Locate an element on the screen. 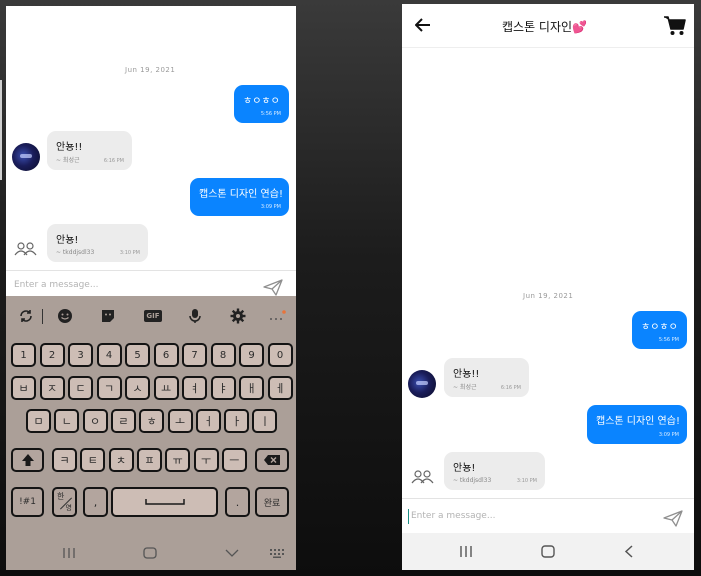  key-consonant-vowel: ㅣ is located at coordinates (265, 421).